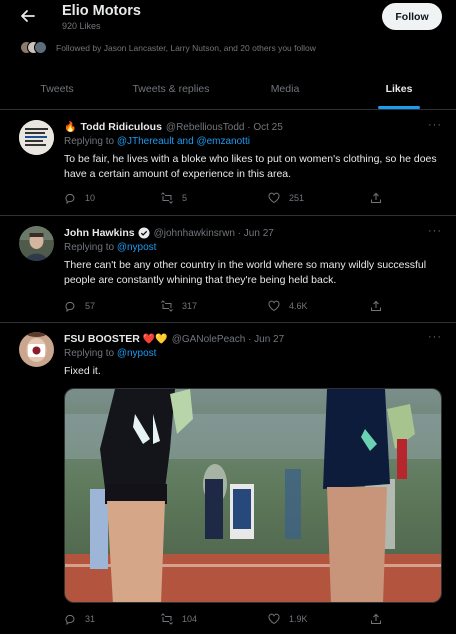 This screenshot has width=456, height=634. I want to click on tweet-actions: 10 5 251, so click(229, 199).